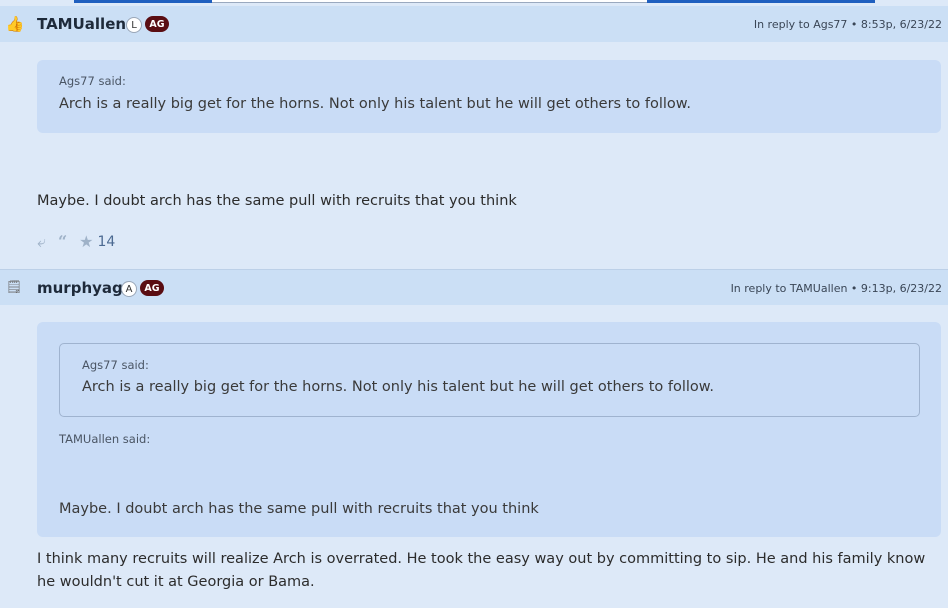 The width and height of the screenshot is (948, 608). I want to click on star-count: 14, so click(106, 242).